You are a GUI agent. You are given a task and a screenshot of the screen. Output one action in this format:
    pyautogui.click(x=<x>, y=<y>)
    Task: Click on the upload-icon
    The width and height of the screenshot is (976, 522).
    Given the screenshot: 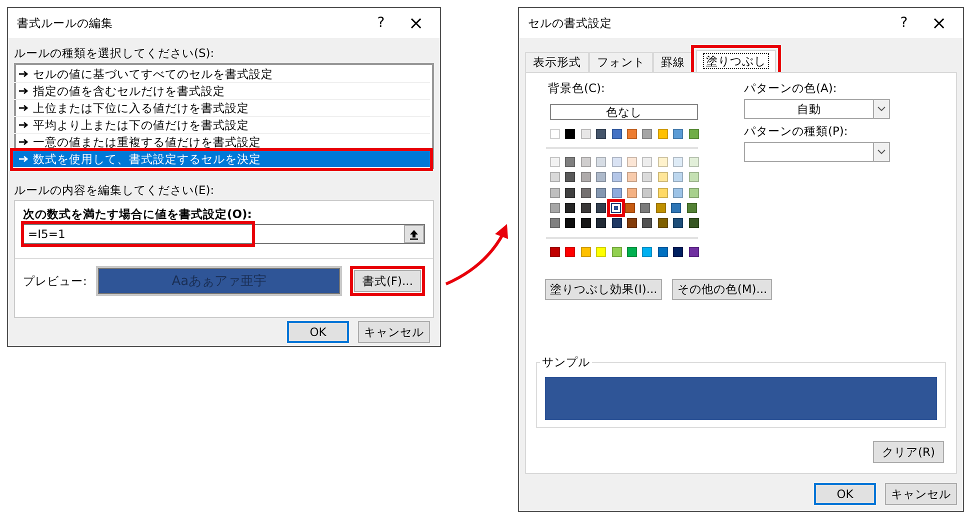 What is the action you would take?
    pyautogui.click(x=414, y=234)
    